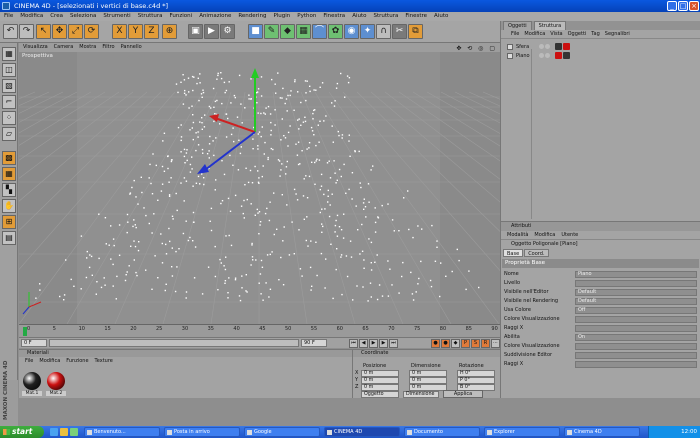 The height and width of the screenshot is (438, 700). What do you see at coordinates (108, 47) in the screenshot?
I see `viewport-menu-3: Filtro` at bounding box center [108, 47].